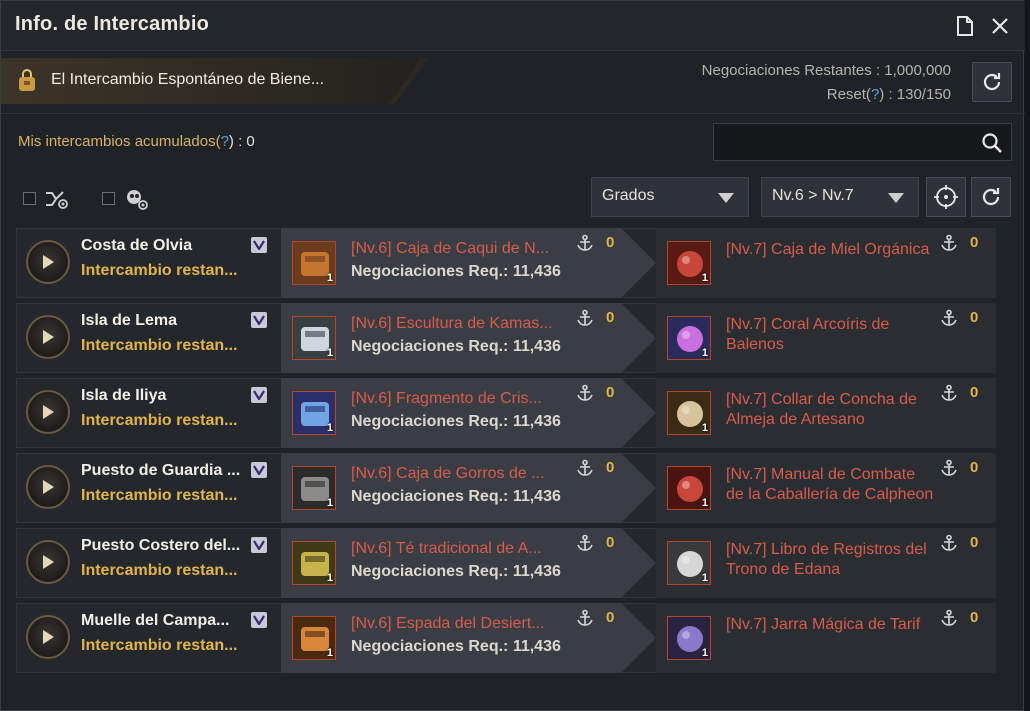 The image size is (1030, 711). Describe the element at coordinates (844, 142) in the screenshot. I see `search-input` at that location.